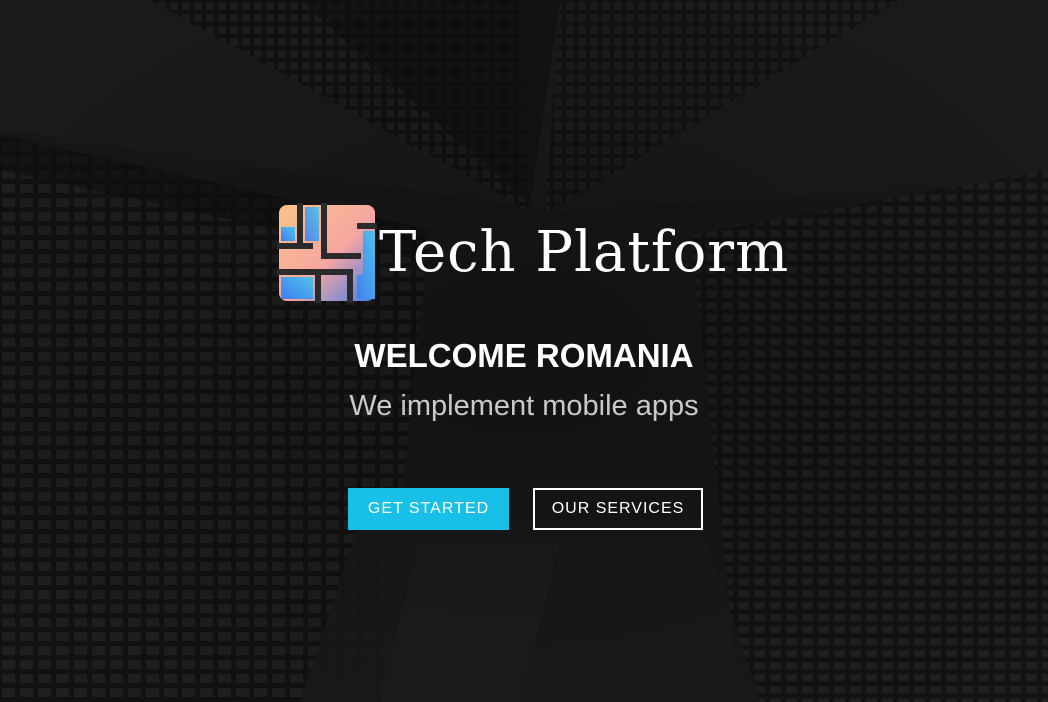 The width and height of the screenshot is (1048, 702). Describe the element at coordinates (584, 252) in the screenshot. I see `brand-name: Tech Platform` at that location.